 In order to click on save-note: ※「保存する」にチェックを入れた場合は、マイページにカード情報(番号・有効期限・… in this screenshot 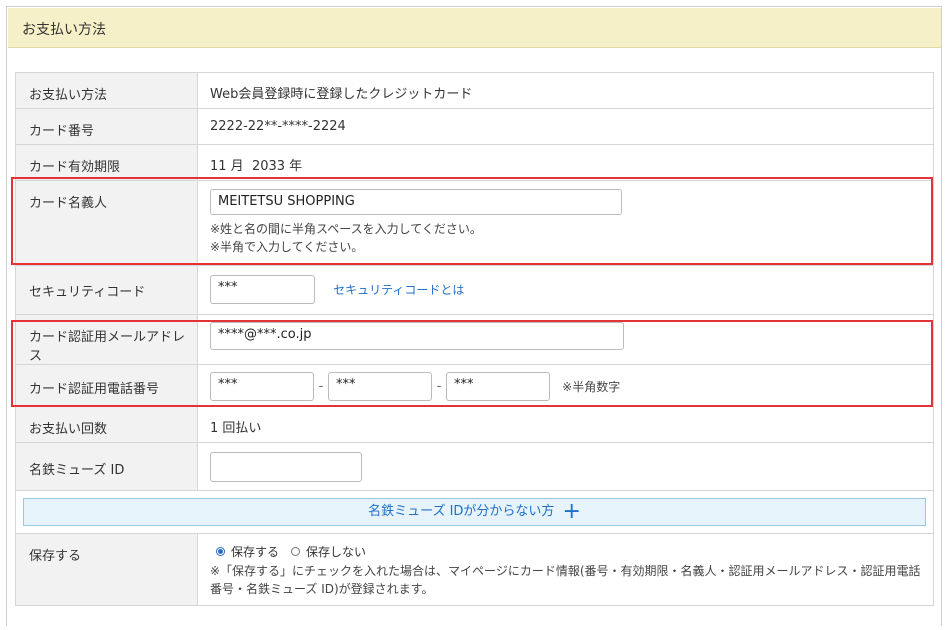, I will do `click(565, 580)`.